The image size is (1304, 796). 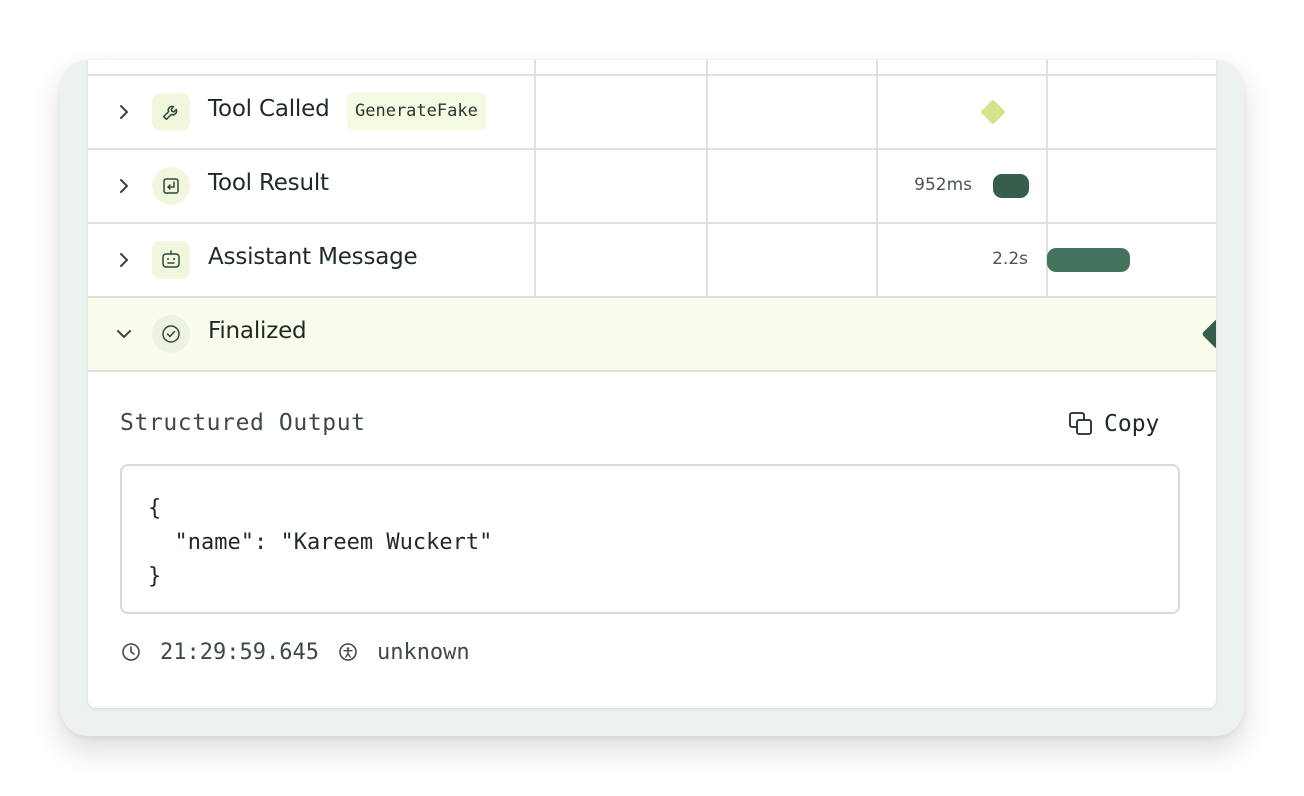 What do you see at coordinates (416, 111) in the screenshot?
I see `tool-name-badge: GenerateFake` at bounding box center [416, 111].